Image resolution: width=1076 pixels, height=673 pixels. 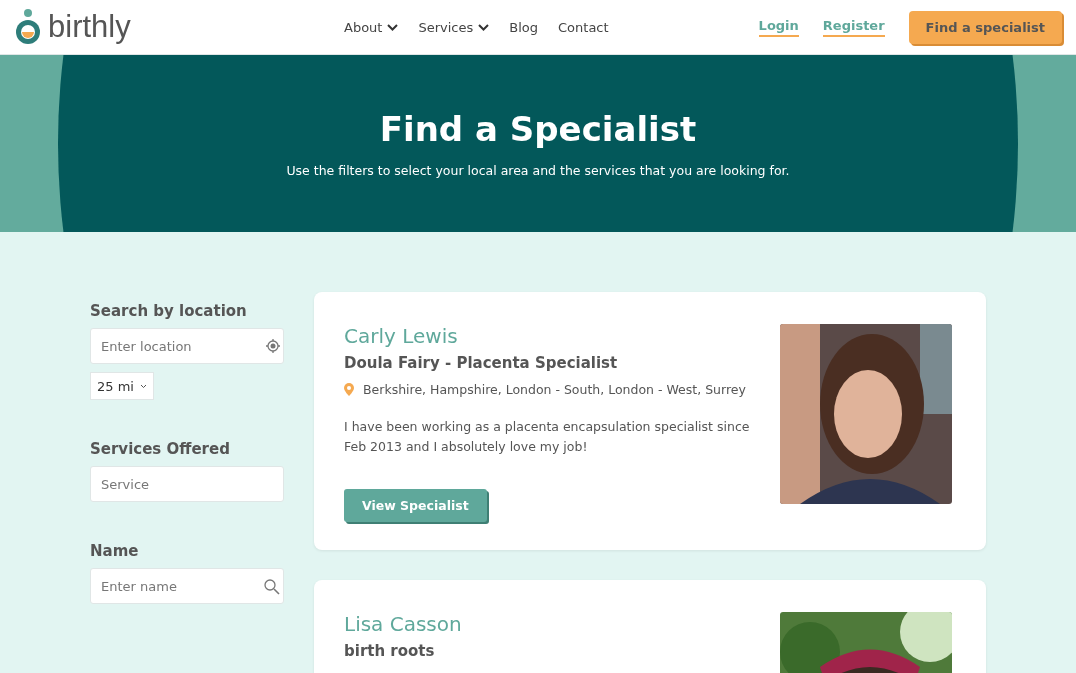 What do you see at coordinates (481, 363) in the screenshot?
I see `business-name: Doula Fairy - Placenta Specialist` at bounding box center [481, 363].